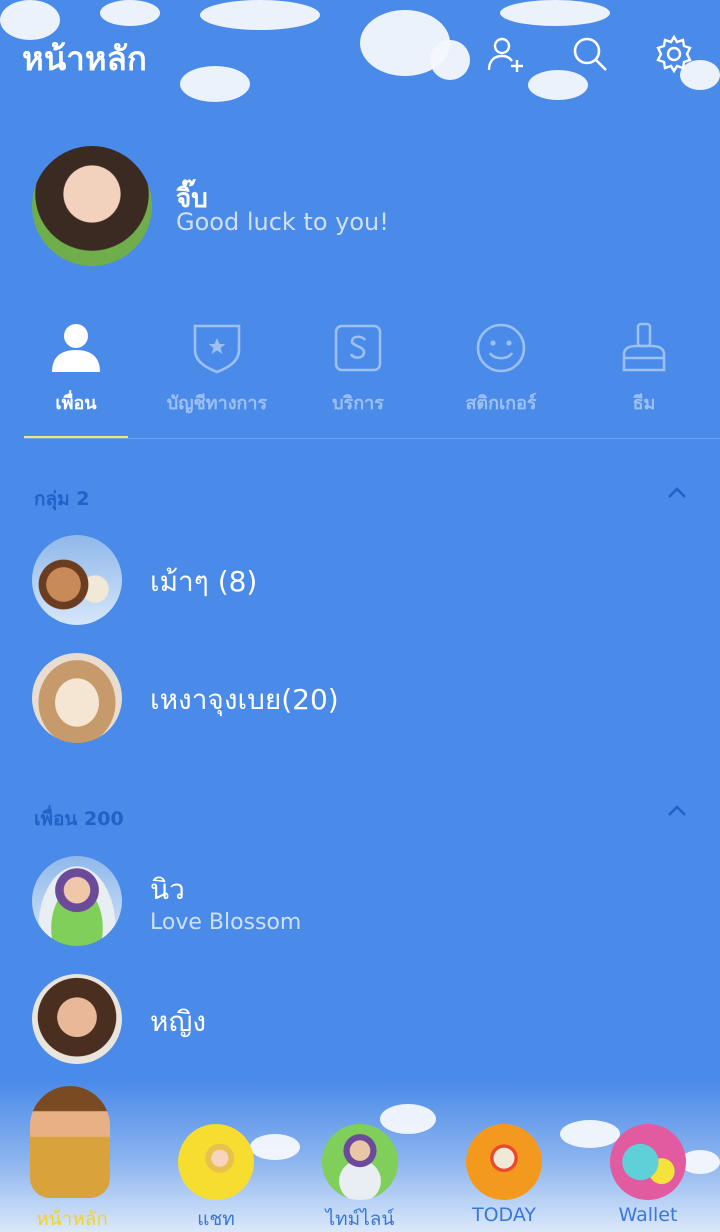 The width and height of the screenshot is (720, 1232). What do you see at coordinates (372, 438) in the screenshot?
I see `tab-divider` at bounding box center [372, 438].